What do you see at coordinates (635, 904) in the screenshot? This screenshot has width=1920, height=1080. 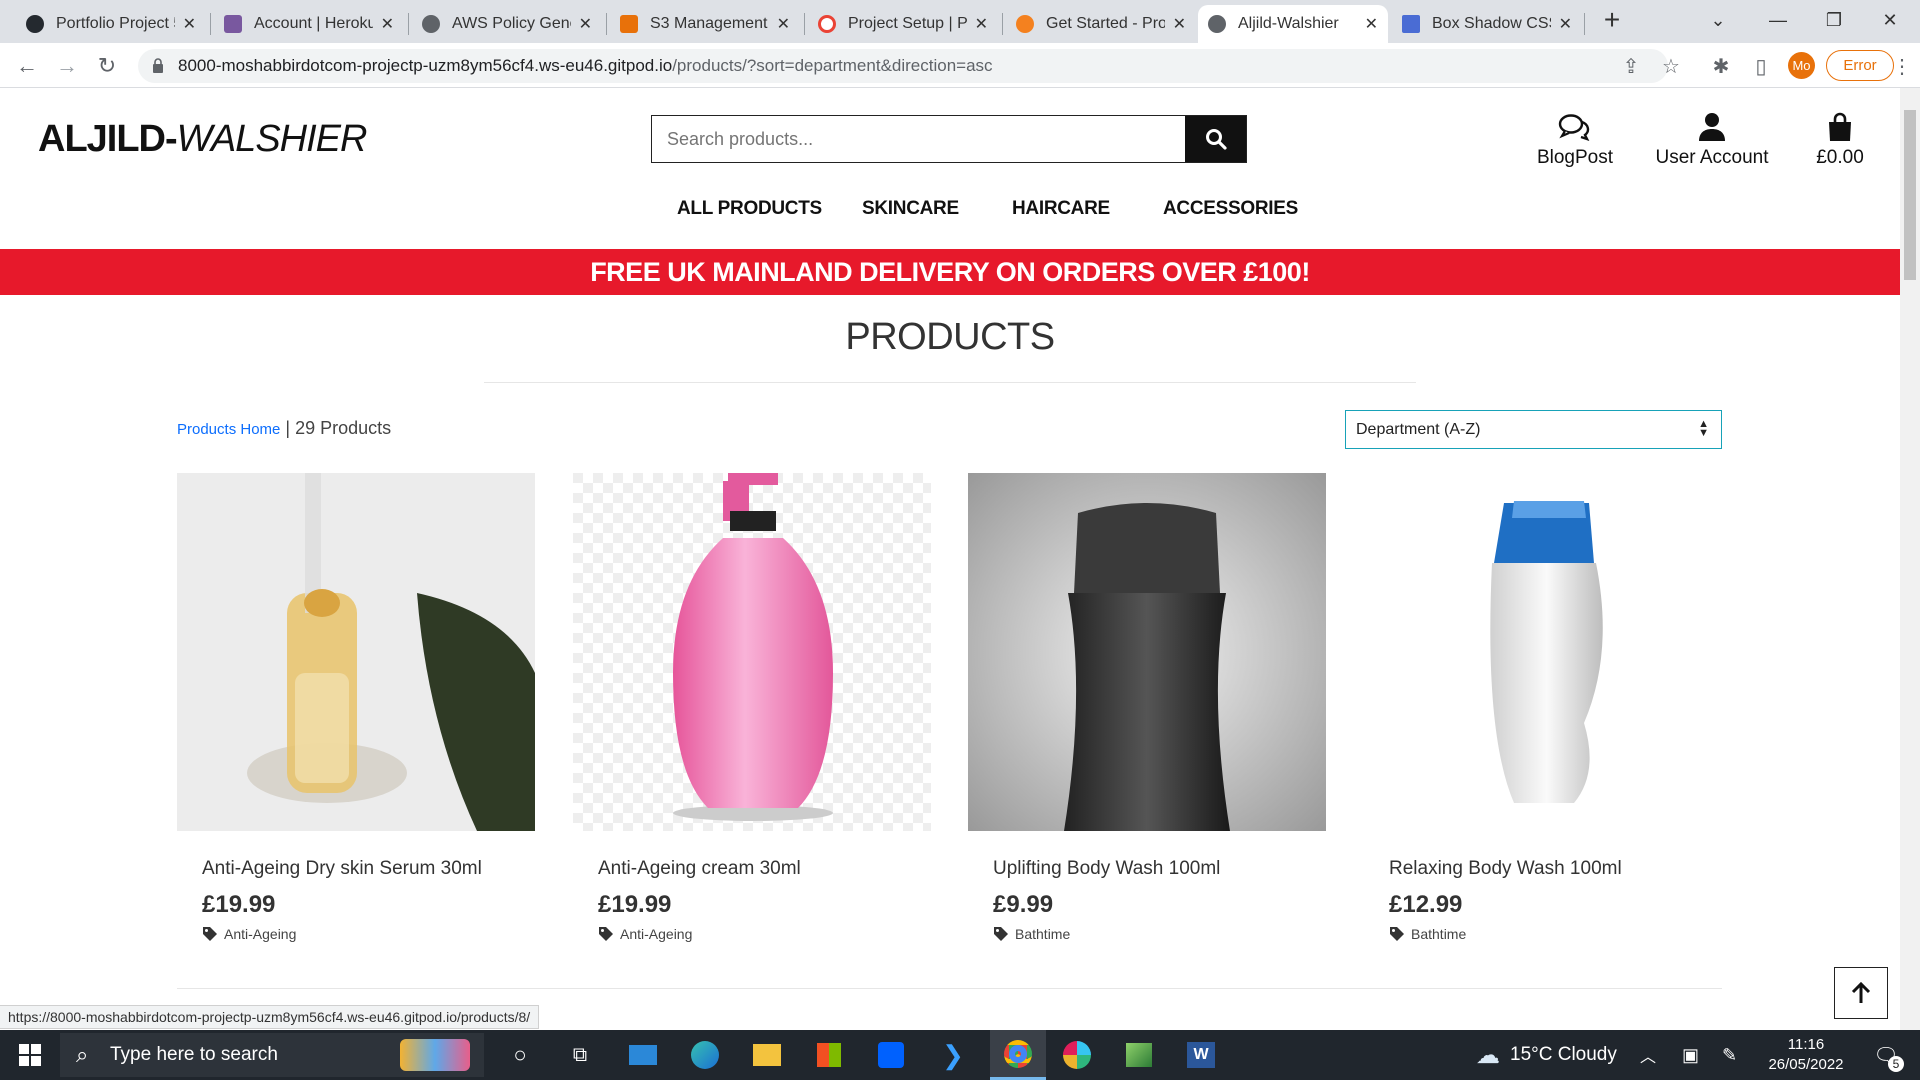 I see `product-price: £19.99` at bounding box center [635, 904].